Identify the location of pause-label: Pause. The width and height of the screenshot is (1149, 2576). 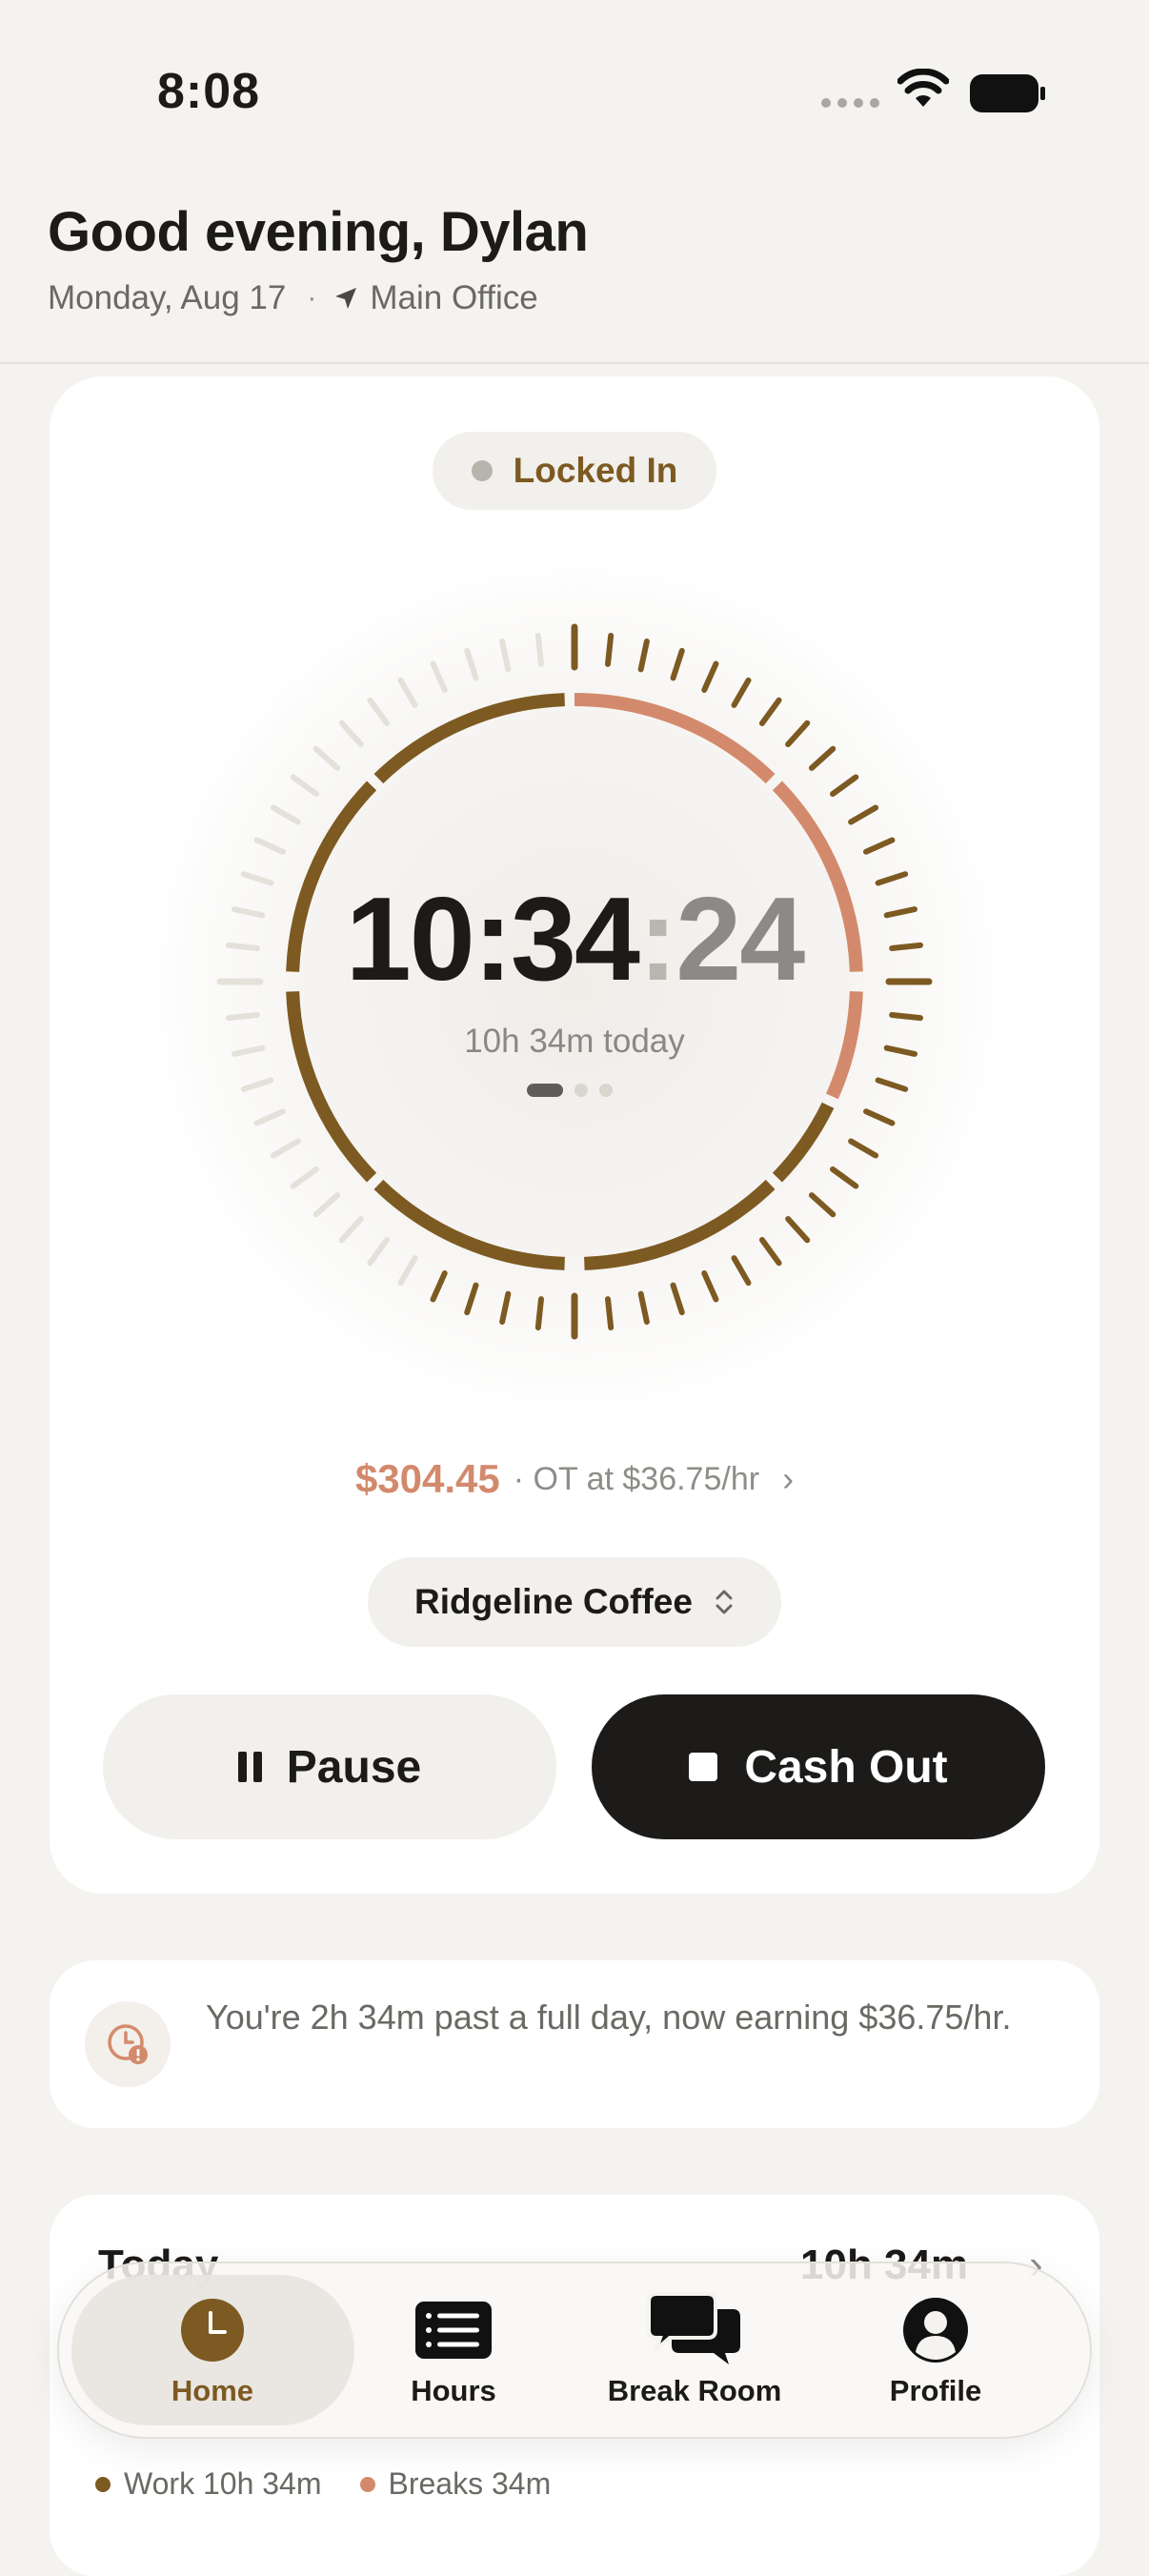
(354, 1767).